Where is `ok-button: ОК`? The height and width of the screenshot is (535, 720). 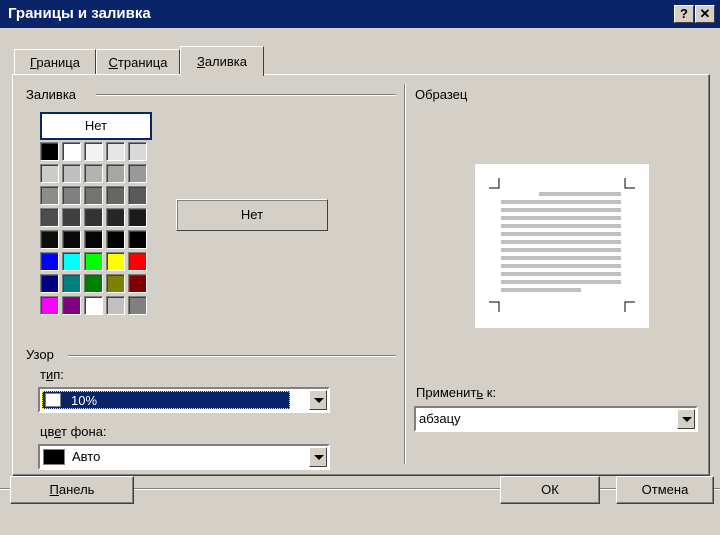 ok-button: ОК is located at coordinates (550, 490).